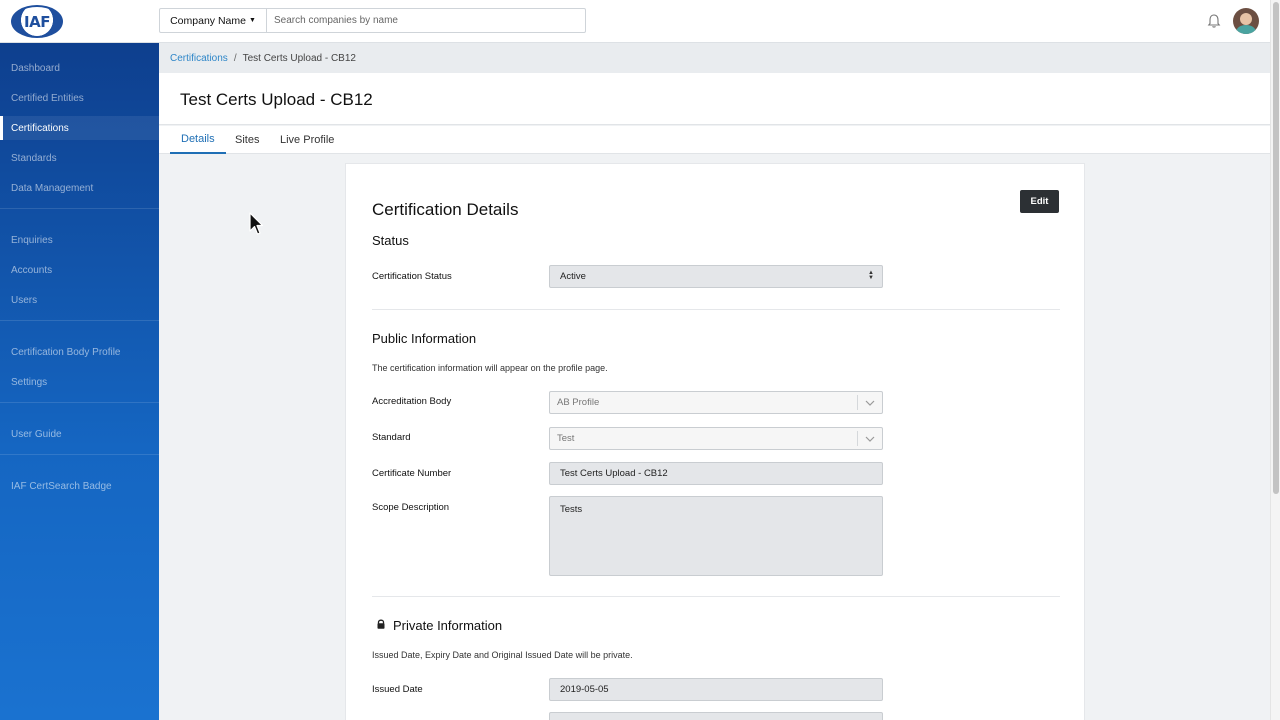 Image resolution: width=1280 pixels, height=720 pixels. I want to click on issued-date-value: 2019-05-05, so click(584, 689).